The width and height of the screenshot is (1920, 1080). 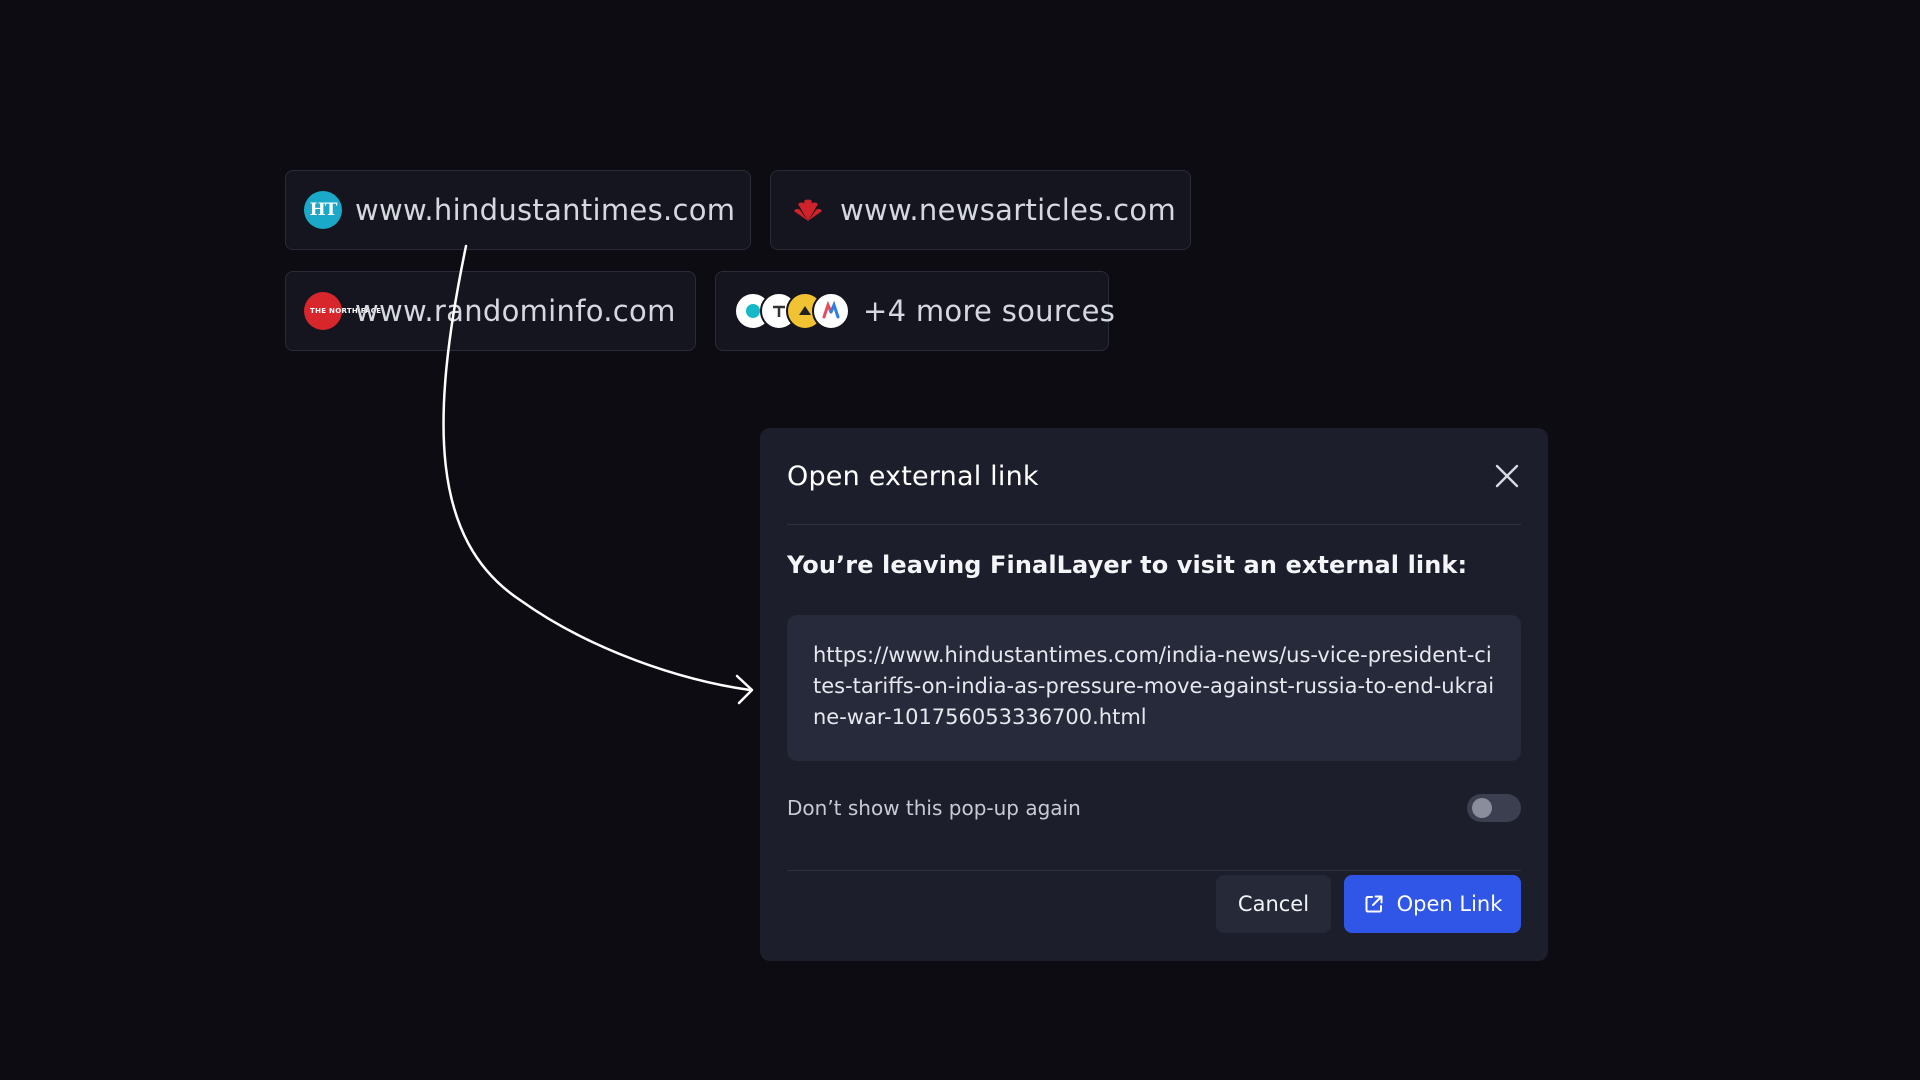 I want to click on cancel-button: Cancel, so click(x=1273, y=904).